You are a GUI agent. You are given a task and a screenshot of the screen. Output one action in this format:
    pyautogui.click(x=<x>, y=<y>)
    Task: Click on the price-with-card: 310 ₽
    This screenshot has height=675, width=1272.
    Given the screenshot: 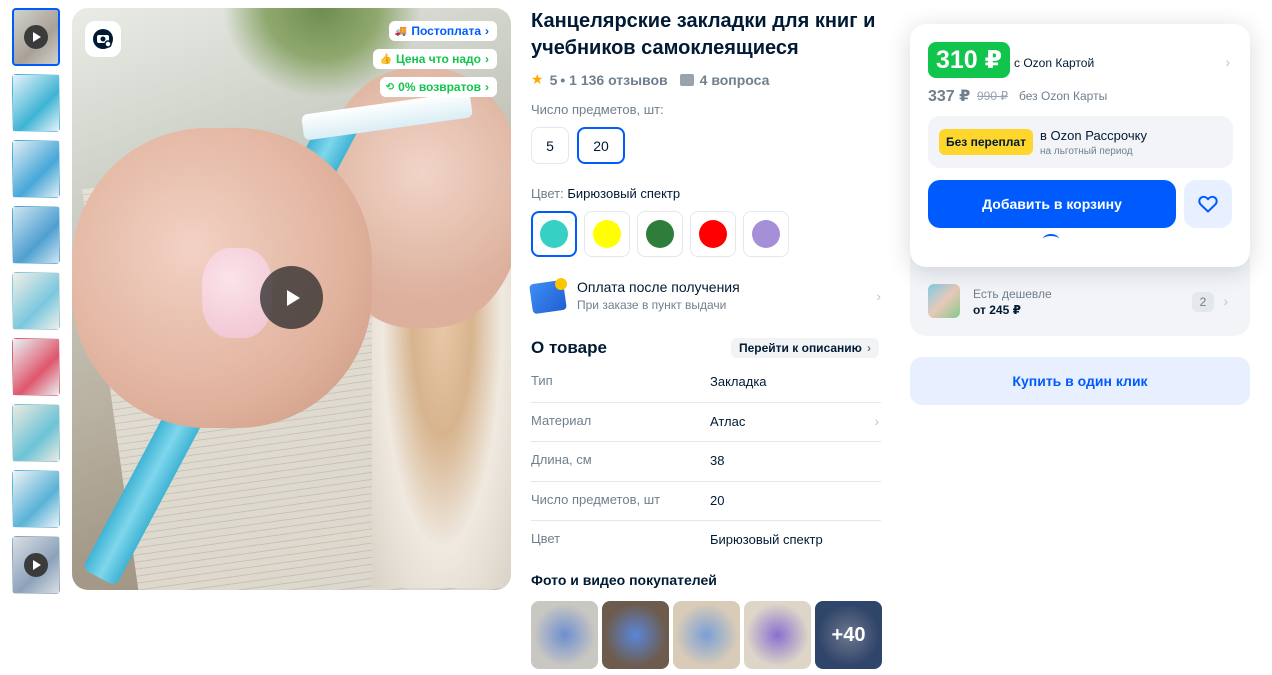 What is the action you would take?
    pyautogui.click(x=969, y=60)
    